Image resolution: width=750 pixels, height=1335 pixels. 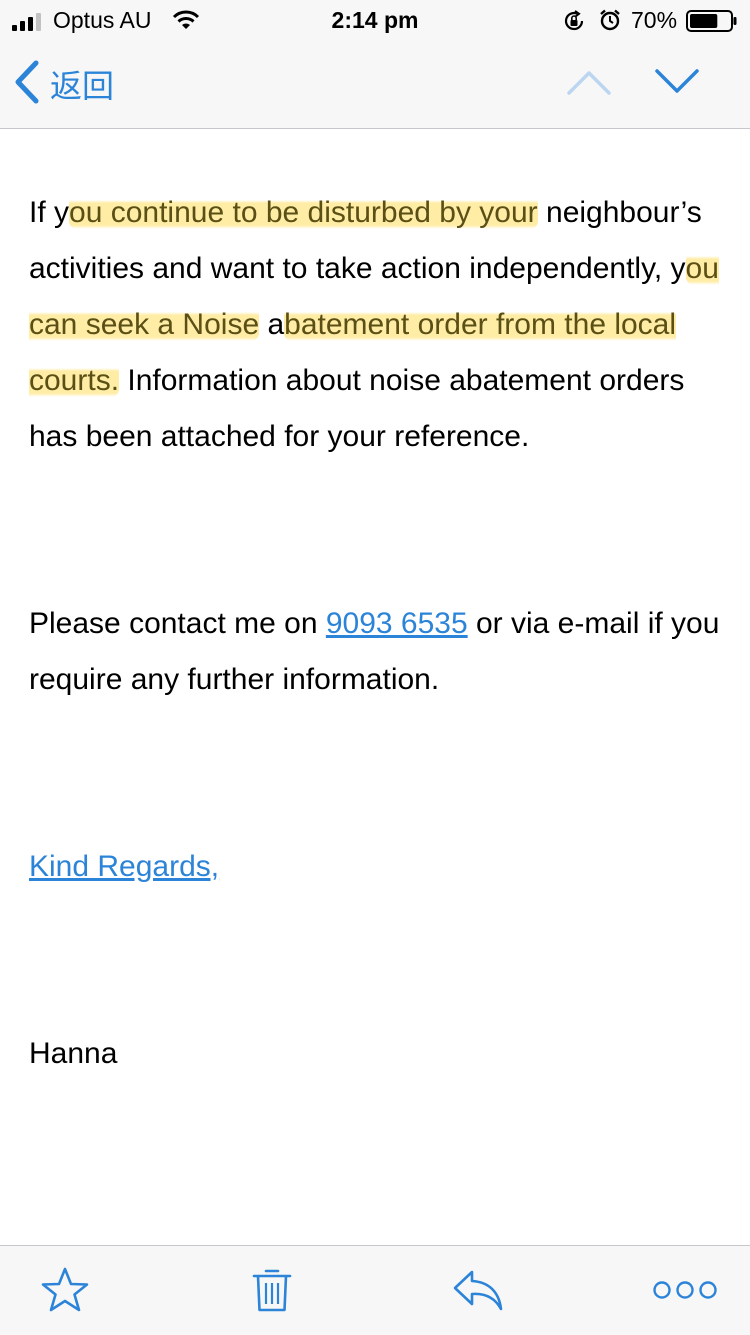 What do you see at coordinates (654, 20) in the screenshot?
I see `battery-percent: 70%` at bounding box center [654, 20].